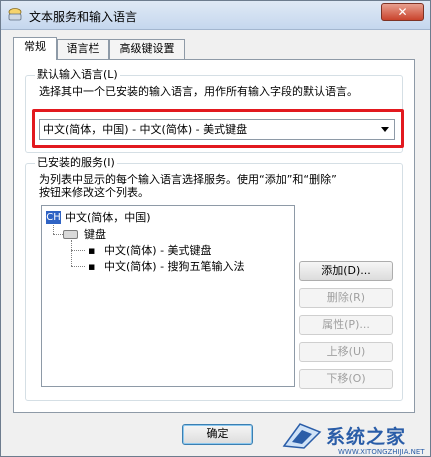 The image size is (431, 457). What do you see at coordinates (346, 352) in the screenshot?
I see `move-up-button: 上移(U)` at bounding box center [346, 352].